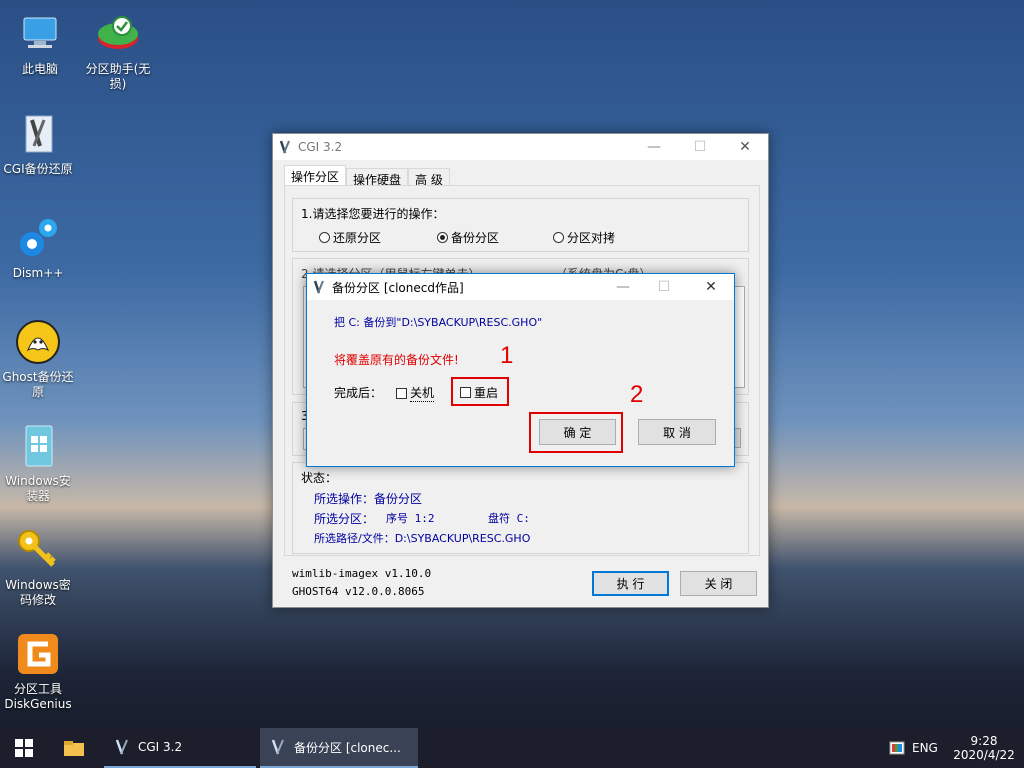 This screenshot has height=768, width=1024. What do you see at coordinates (422, 394) in the screenshot?
I see `checkbox-label: 关机` at bounding box center [422, 394].